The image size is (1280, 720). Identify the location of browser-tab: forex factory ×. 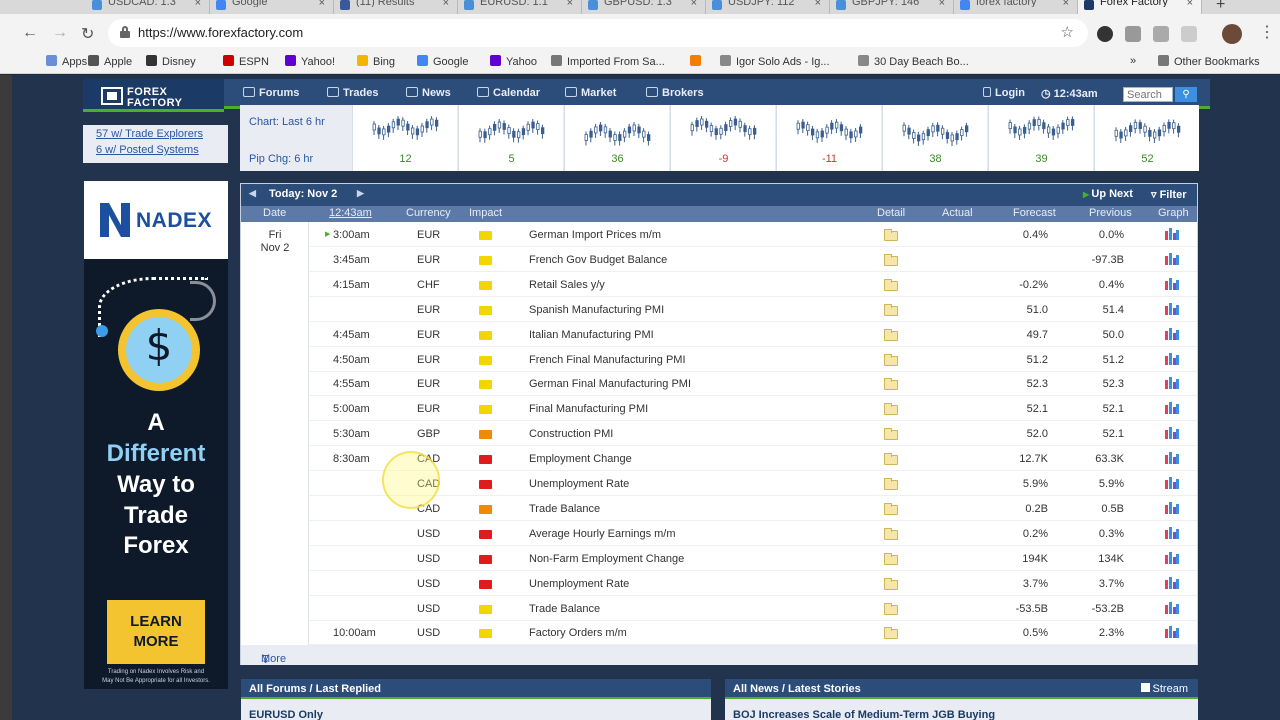
(1016, 7).